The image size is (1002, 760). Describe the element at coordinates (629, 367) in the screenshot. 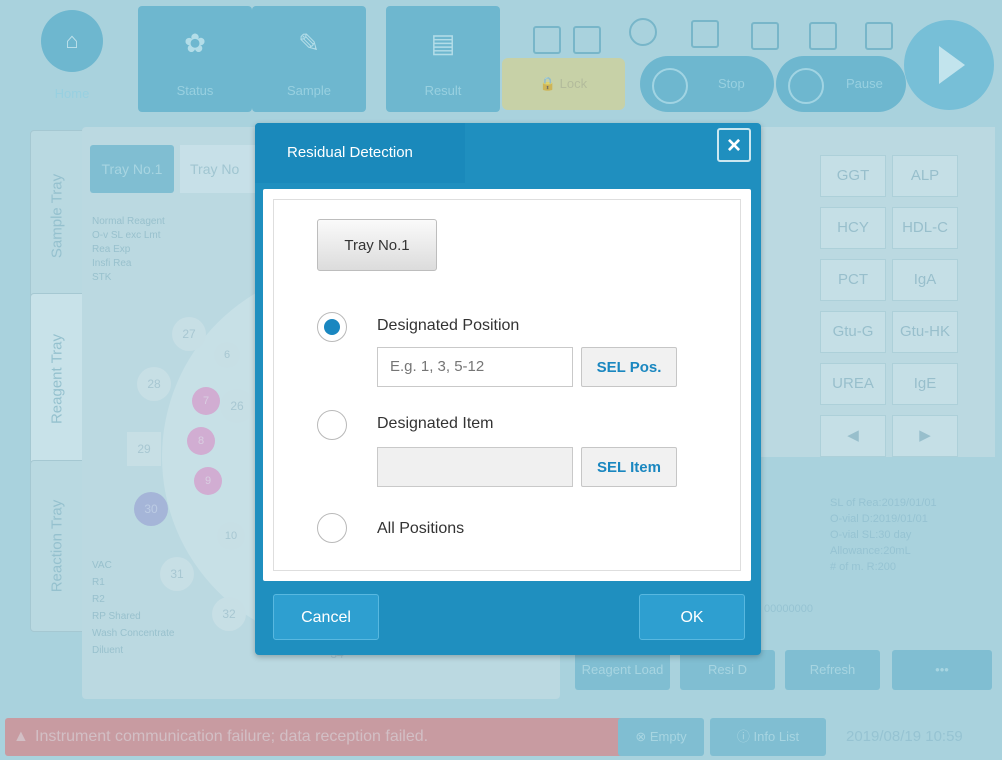

I see `sel-pos-button: SEL Pos.` at that location.